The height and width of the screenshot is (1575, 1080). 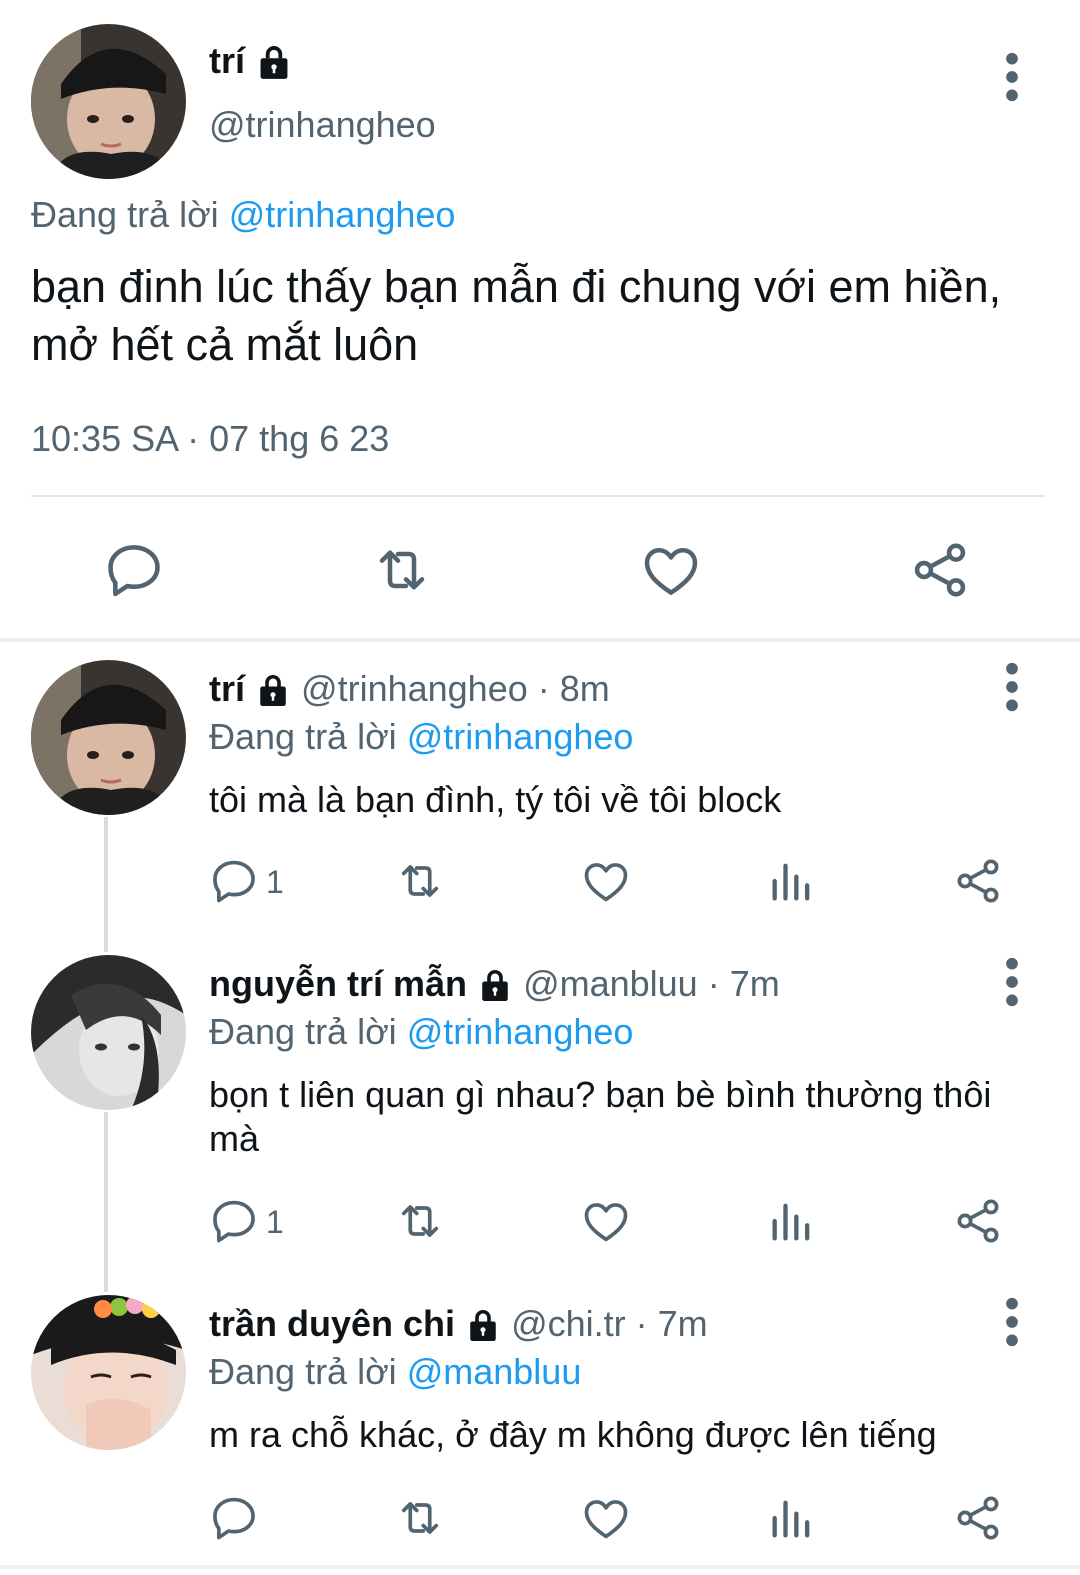 I want to click on reply-text: tôi mà là bạn đình, tý tôi về tôi block, so click(x=495, y=799).